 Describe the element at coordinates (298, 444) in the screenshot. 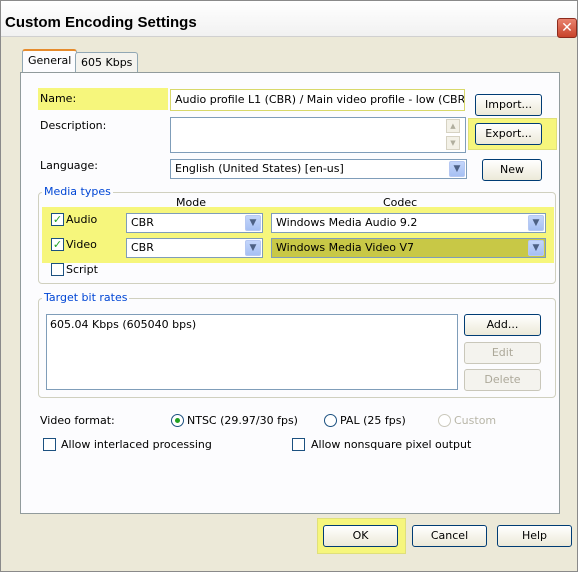

I see `nonsquare-checkbox` at that location.